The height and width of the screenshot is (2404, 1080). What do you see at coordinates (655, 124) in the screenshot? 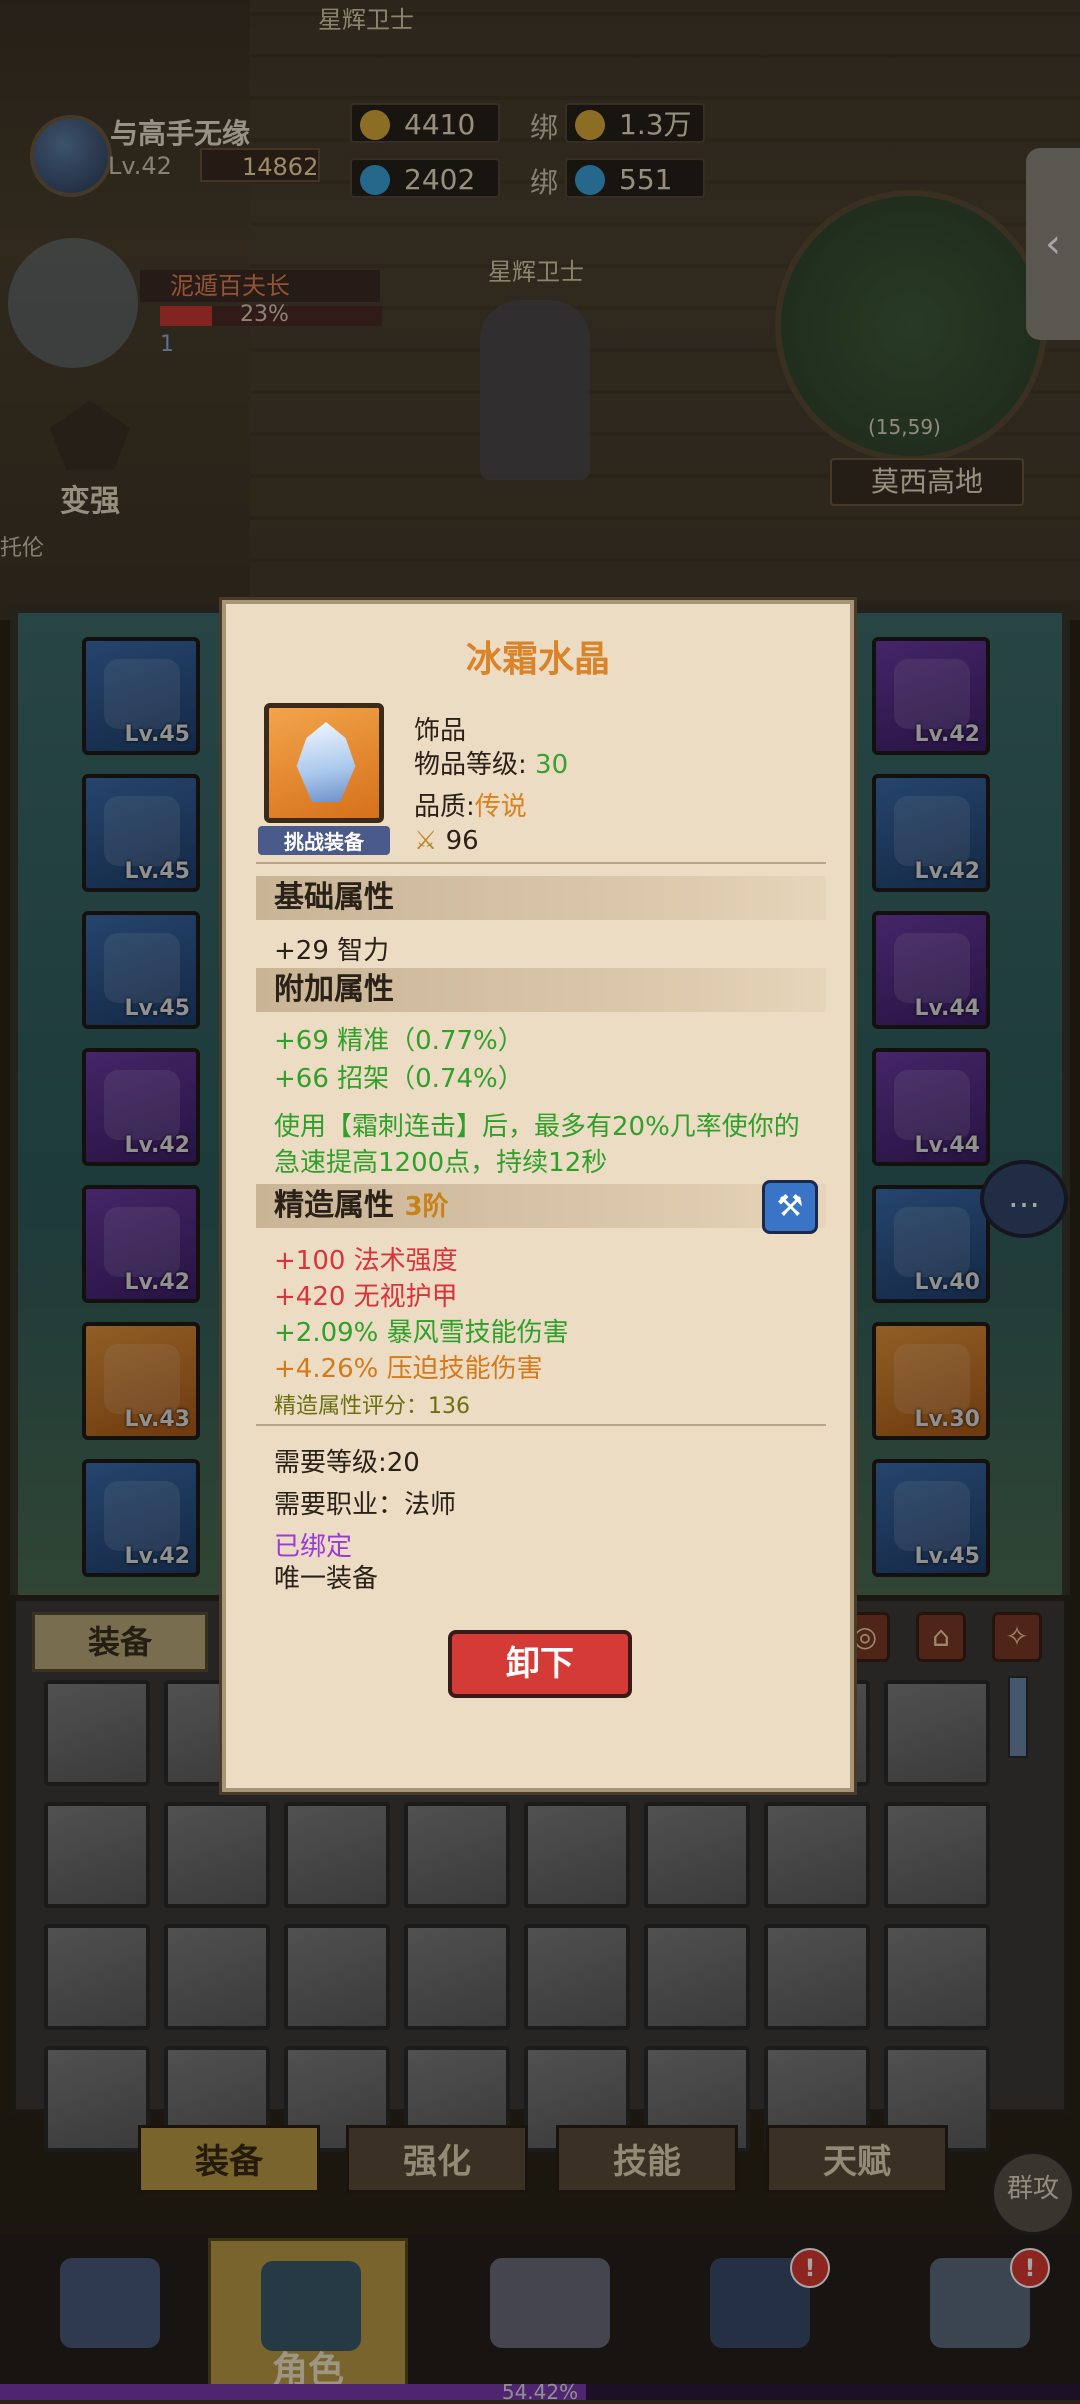
I see `bound-gold-value: 1.3万` at bounding box center [655, 124].